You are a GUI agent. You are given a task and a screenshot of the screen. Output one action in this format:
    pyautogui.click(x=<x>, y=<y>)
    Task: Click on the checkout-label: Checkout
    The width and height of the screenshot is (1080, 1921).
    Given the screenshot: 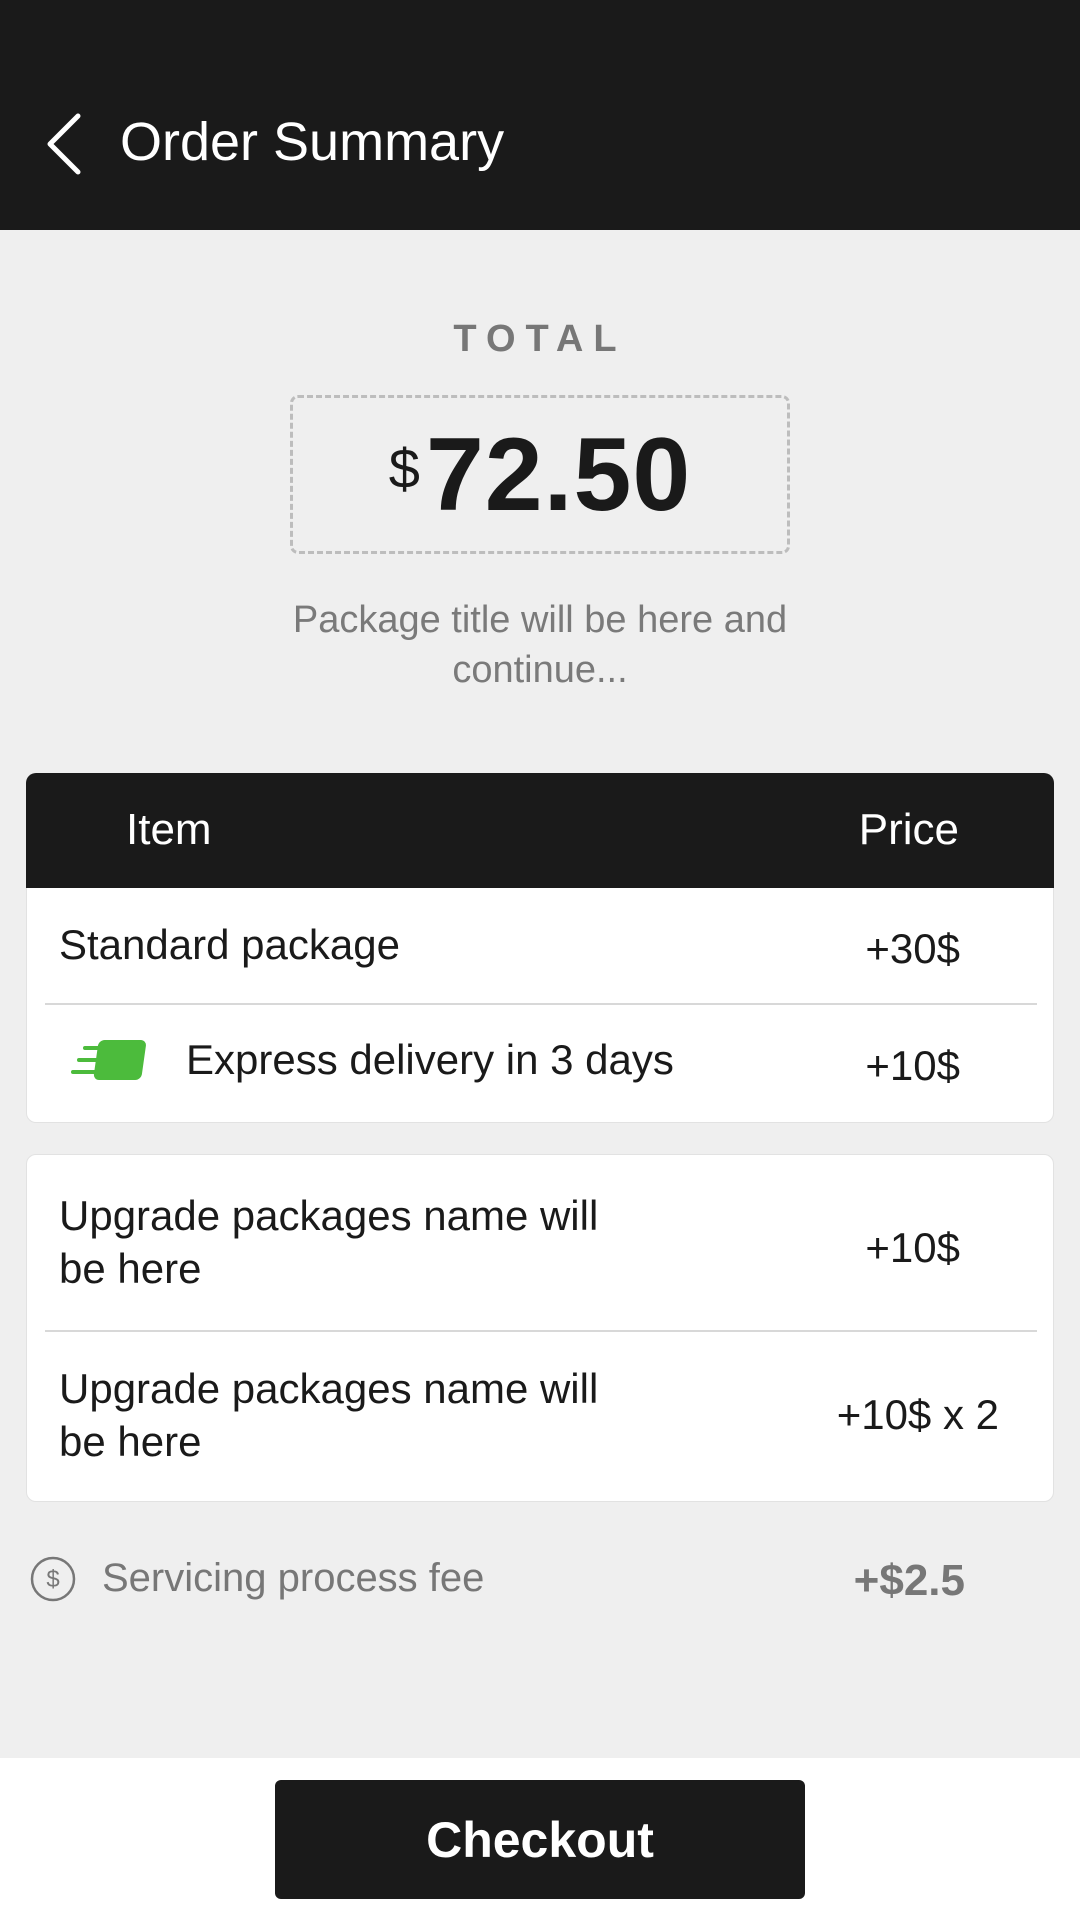 What is the action you would take?
    pyautogui.click(x=540, y=1839)
    